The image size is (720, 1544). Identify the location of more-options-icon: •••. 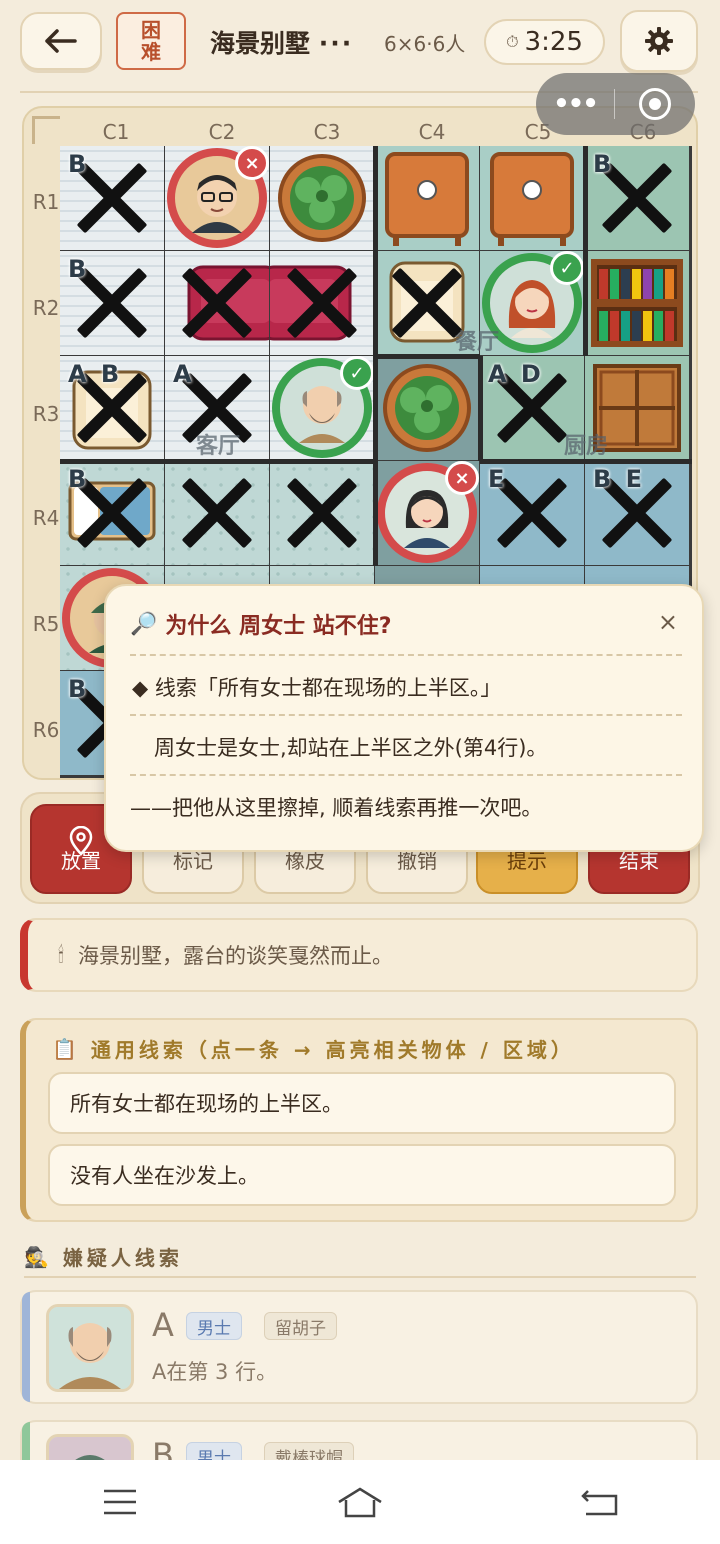
(575, 104).